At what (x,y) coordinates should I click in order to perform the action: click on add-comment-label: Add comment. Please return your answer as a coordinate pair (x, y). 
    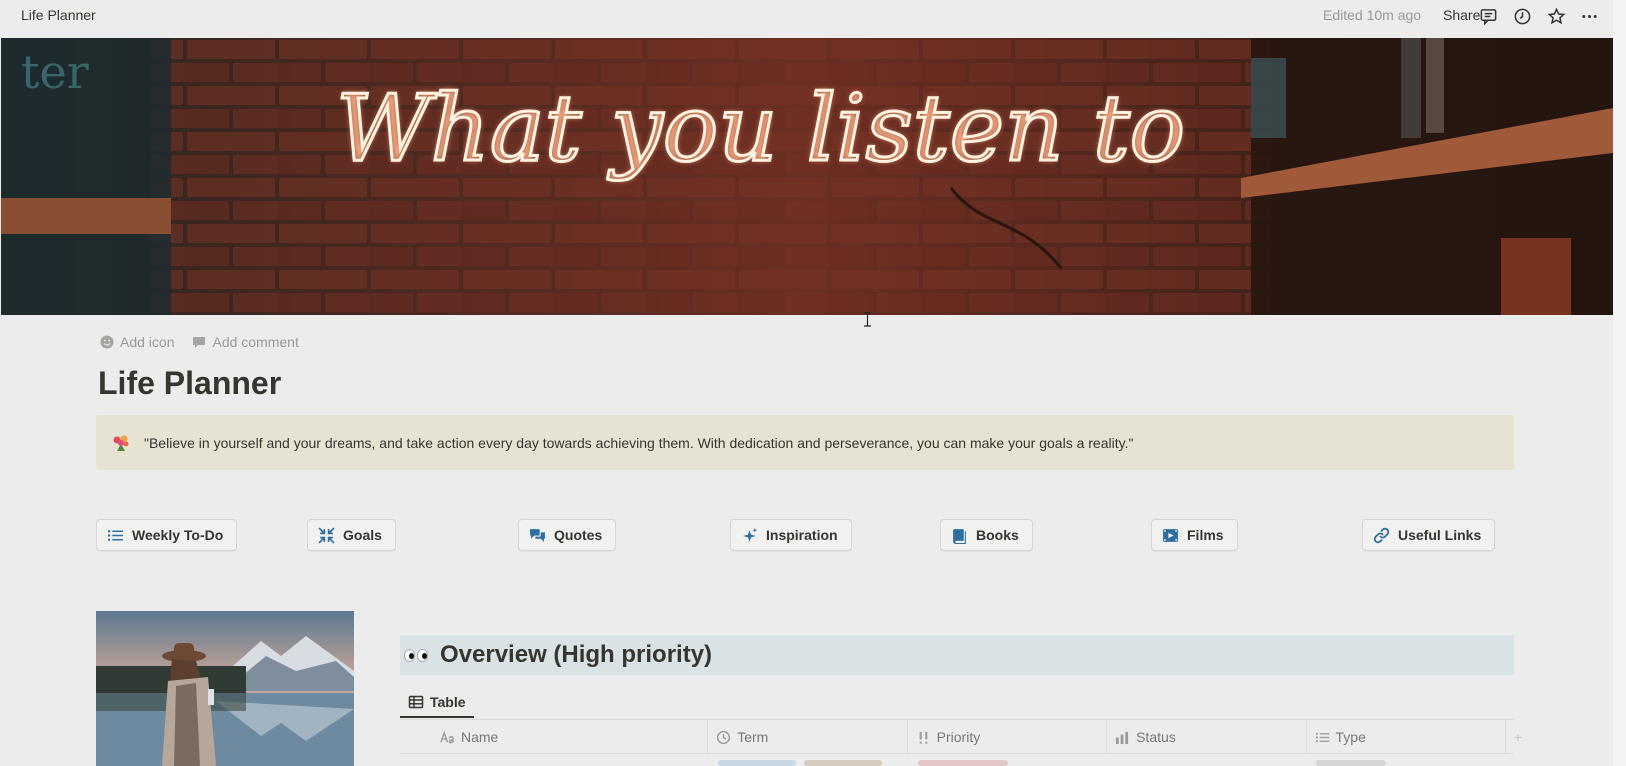
    Looking at the image, I should click on (255, 342).